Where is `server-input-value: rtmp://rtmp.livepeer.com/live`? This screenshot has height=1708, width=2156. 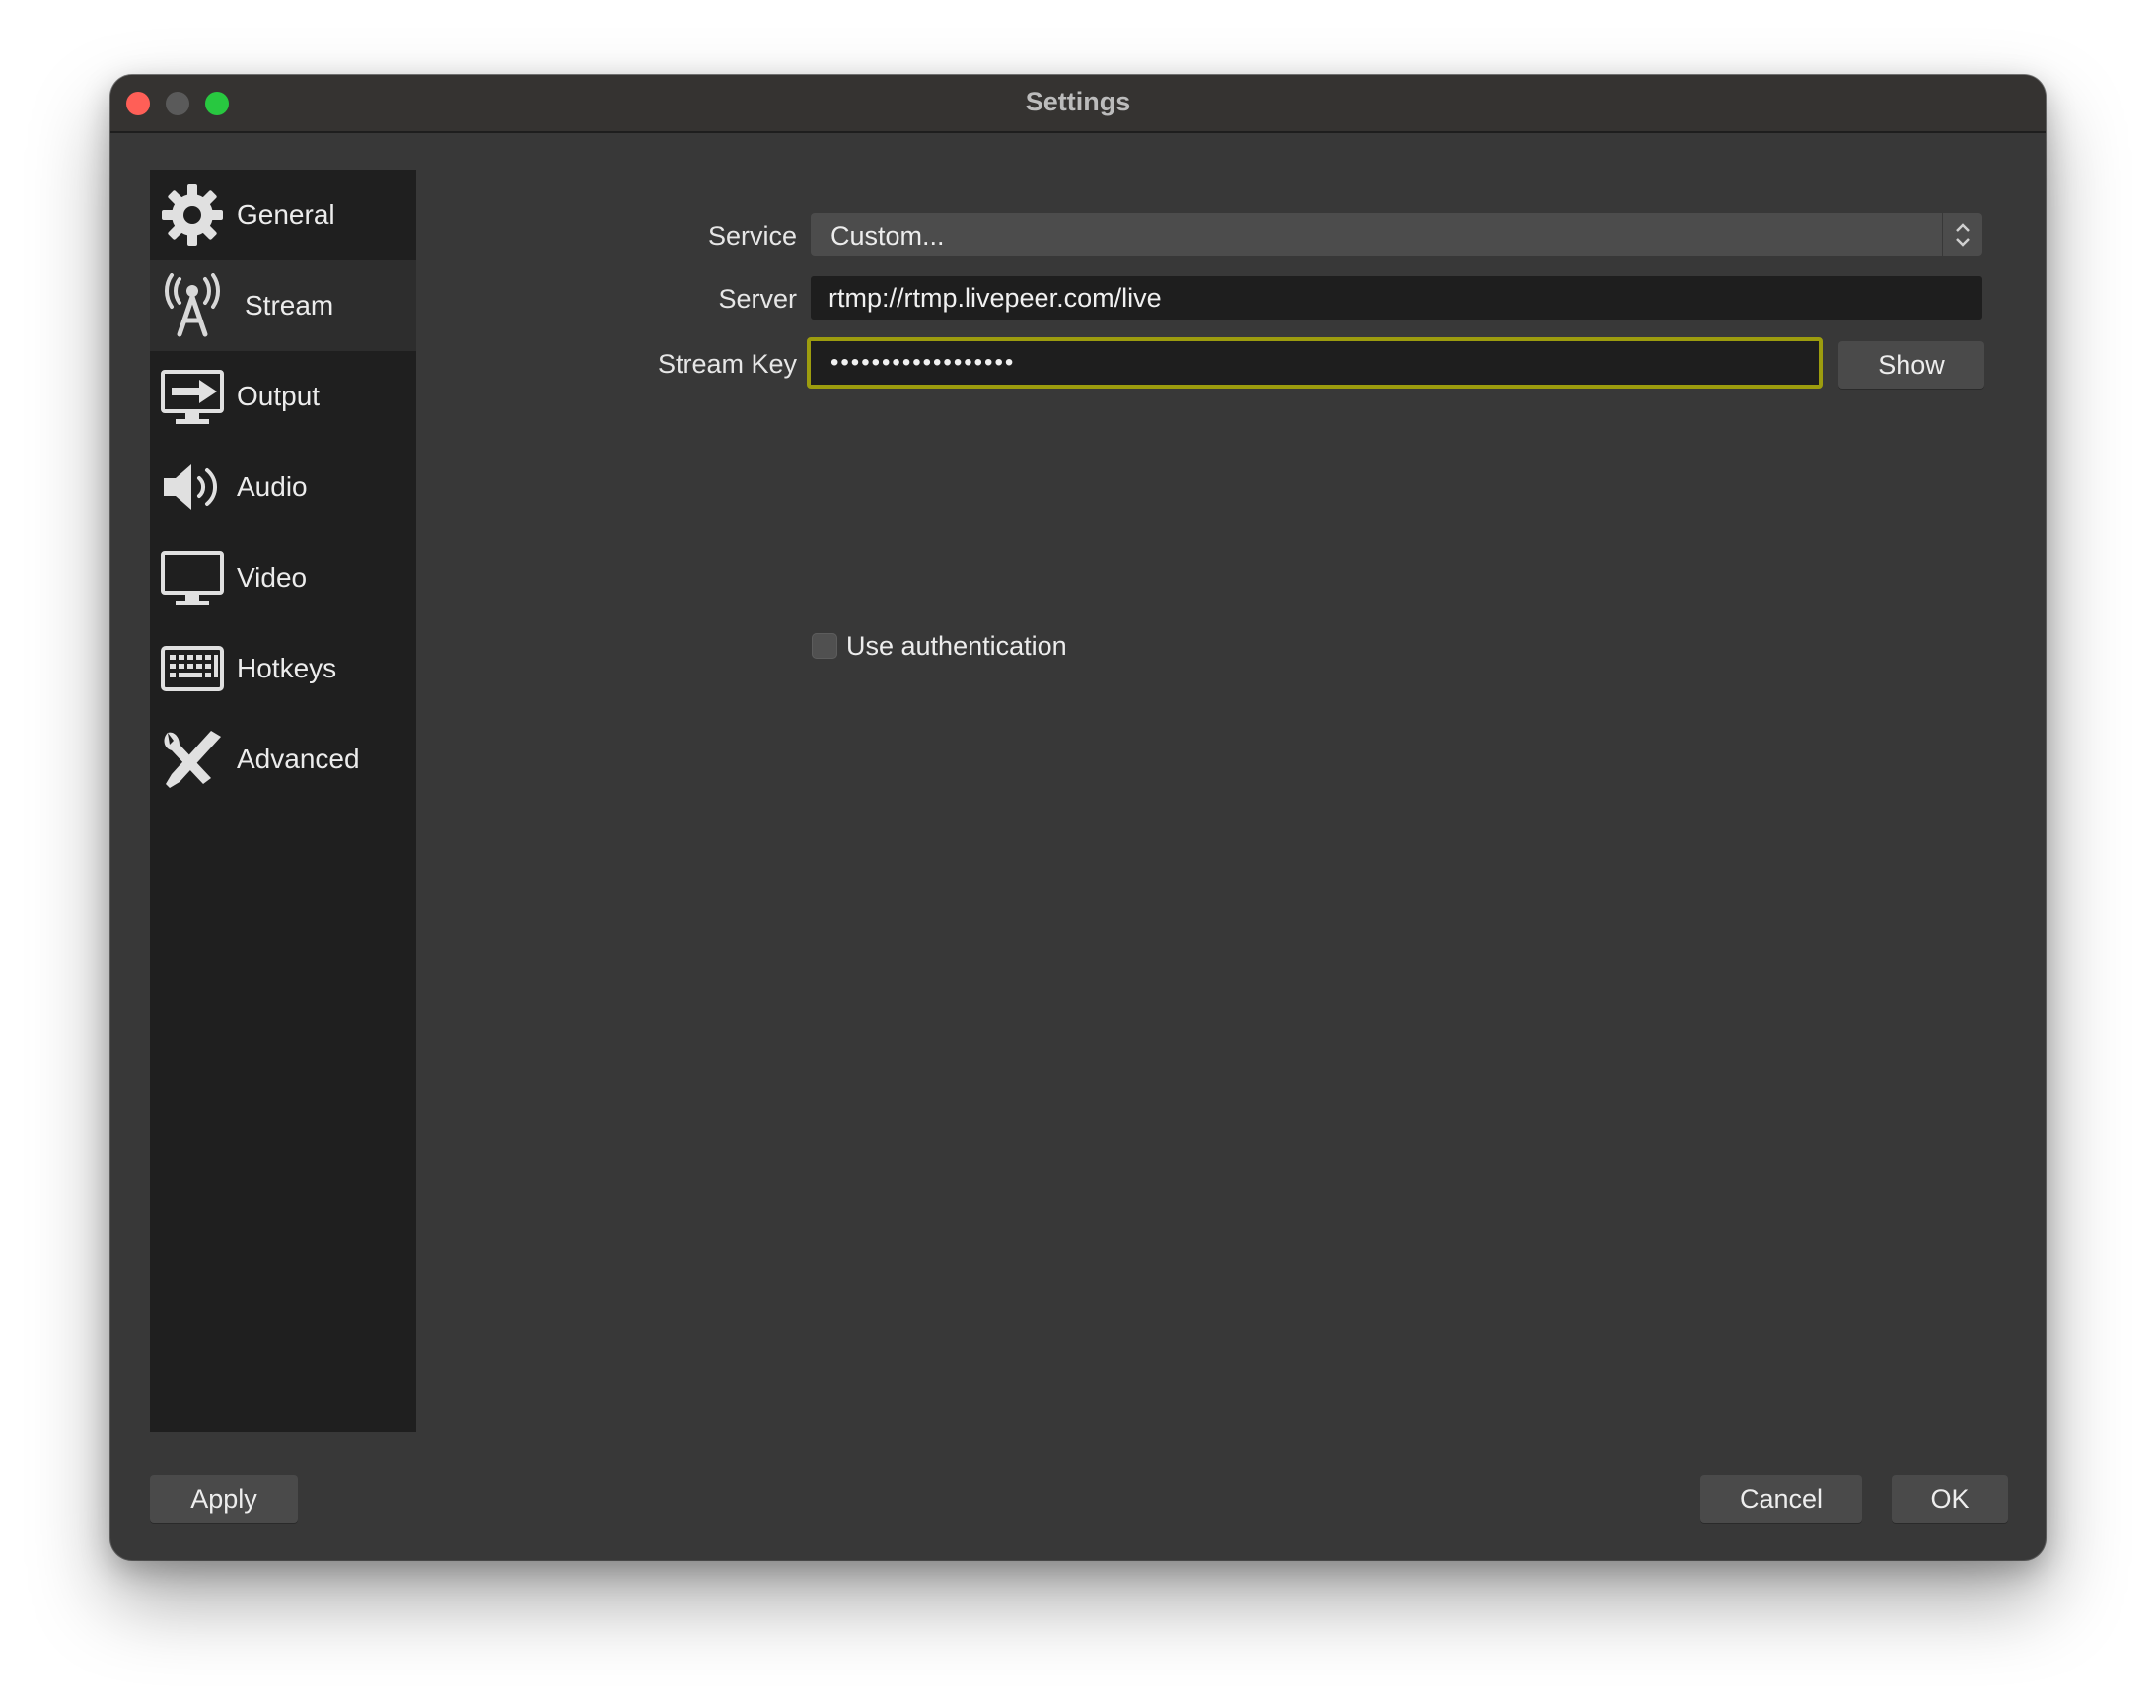 server-input-value: rtmp://rtmp.livepeer.com/live is located at coordinates (995, 298).